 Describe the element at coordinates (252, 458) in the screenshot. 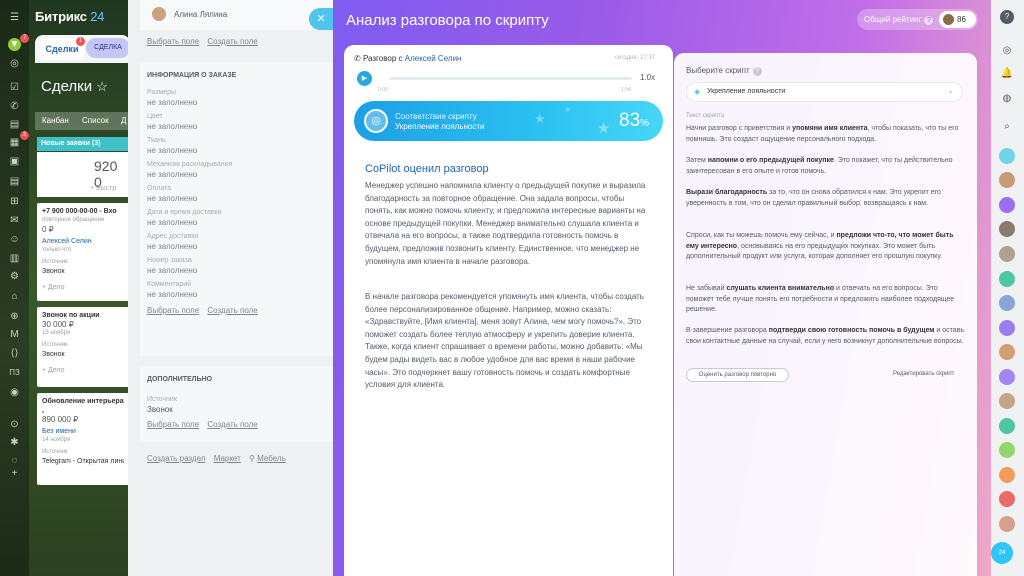

I see `link-icon: ⚲` at that location.